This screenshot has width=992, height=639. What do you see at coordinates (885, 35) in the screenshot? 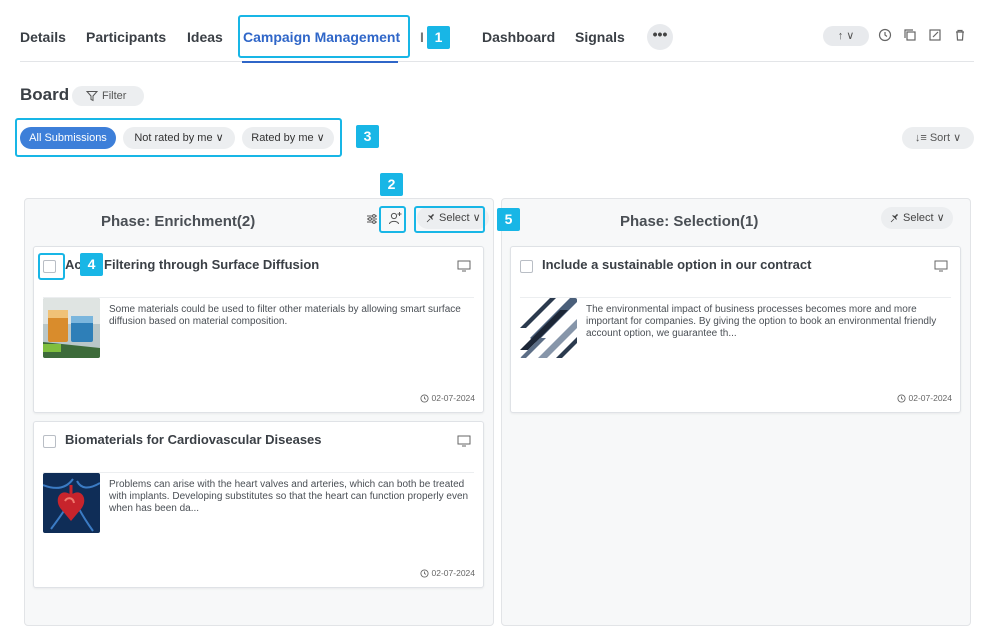
I see `history-icon` at bounding box center [885, 35].